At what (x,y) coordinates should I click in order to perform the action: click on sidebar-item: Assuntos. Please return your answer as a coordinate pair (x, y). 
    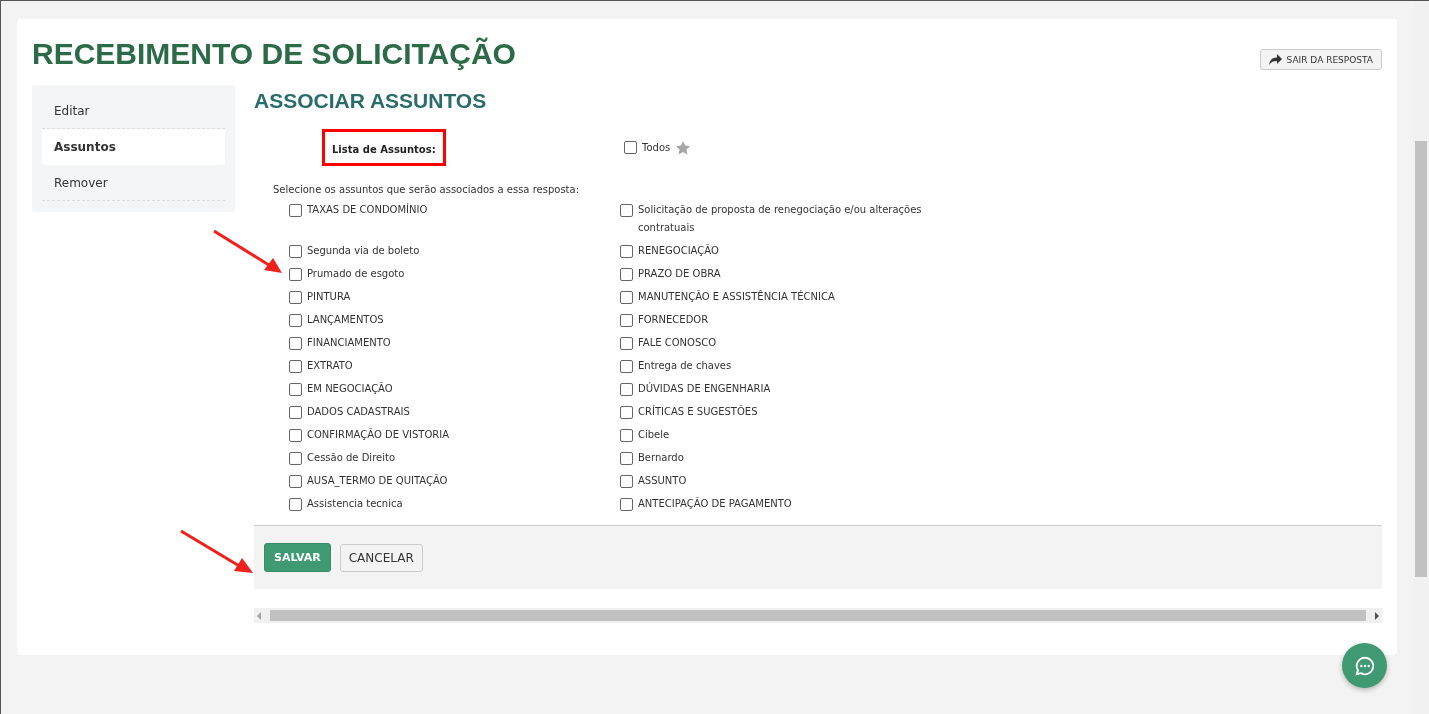
    Looking at the image, I should click on (133, 147).